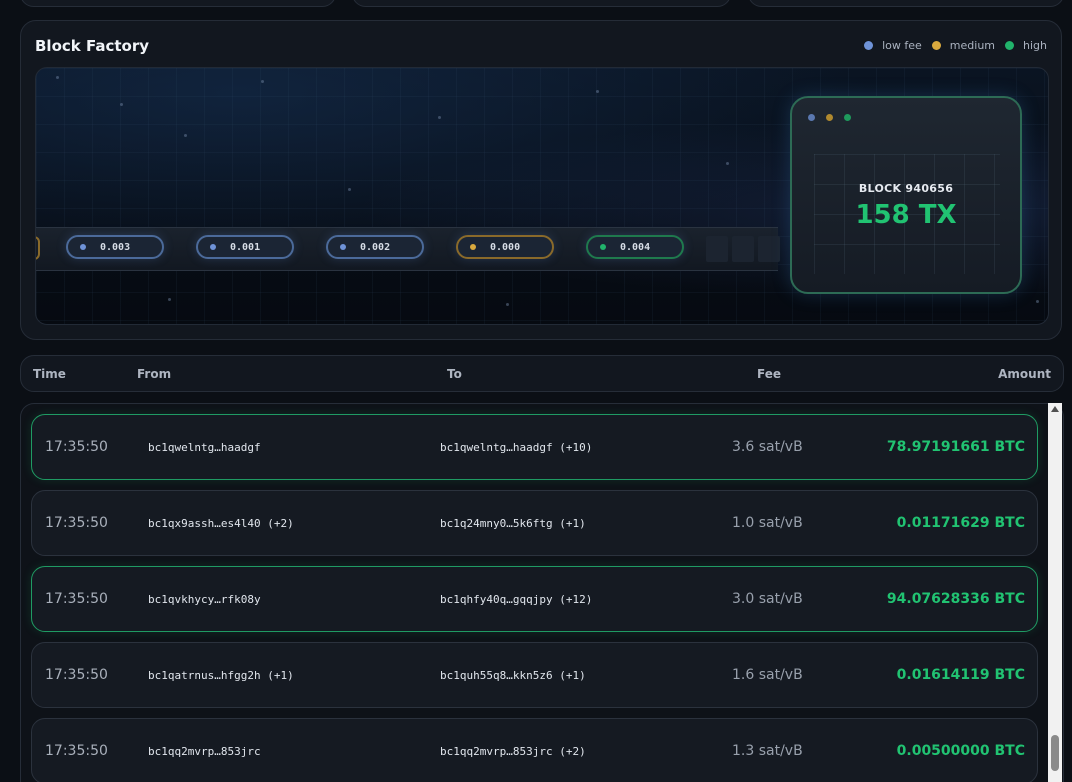 The width and height of the screenshot is (1072, 782). Describe the element at coordinates (1055, 409) in the screenshot. I see `scroll-up-arrow-icon` at that location.